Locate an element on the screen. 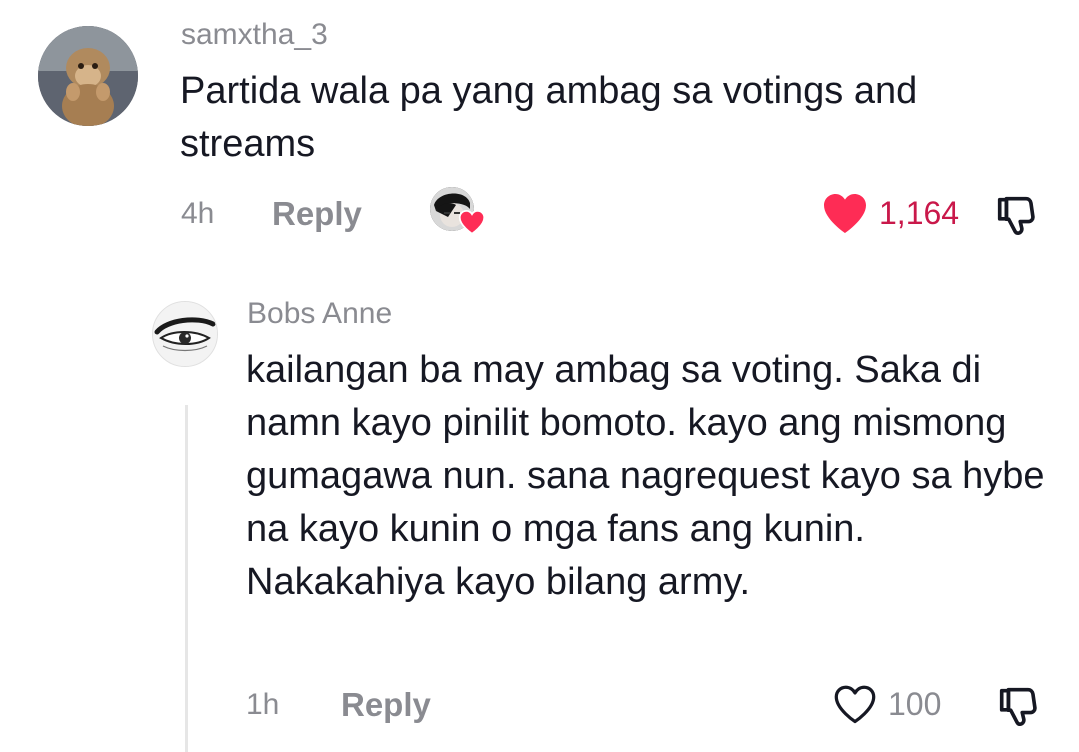  comment-timestamp: 4h is located at coordinates (198, 213).